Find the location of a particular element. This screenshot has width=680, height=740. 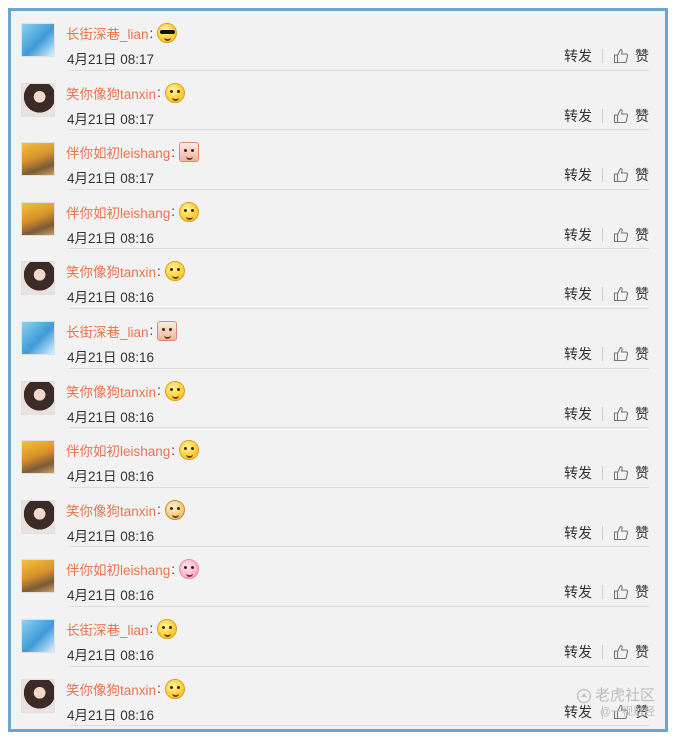

thinking-emoji-icon is located at coordinates (174, 390).